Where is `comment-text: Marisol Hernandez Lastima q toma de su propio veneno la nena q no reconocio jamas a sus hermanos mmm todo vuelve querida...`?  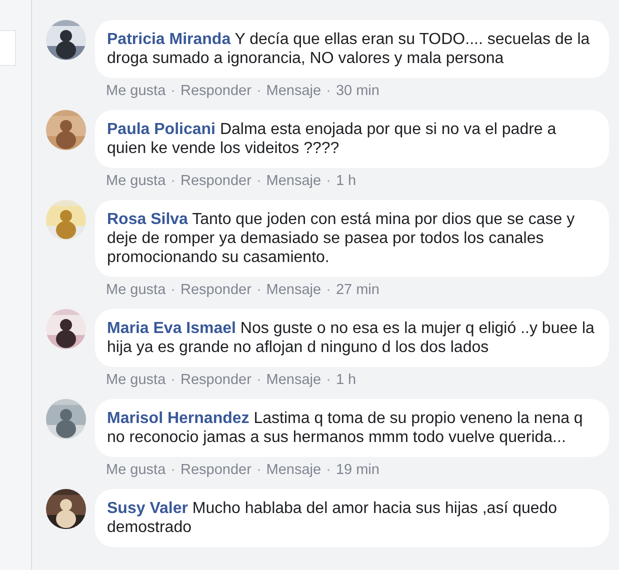 comment-text: Marisol Hernandez Lastima q toma de su propio veneno la nena q no reconocio jamas a sus hermanos mmm todo vuelve querida... is located at coordinates (345, 428).